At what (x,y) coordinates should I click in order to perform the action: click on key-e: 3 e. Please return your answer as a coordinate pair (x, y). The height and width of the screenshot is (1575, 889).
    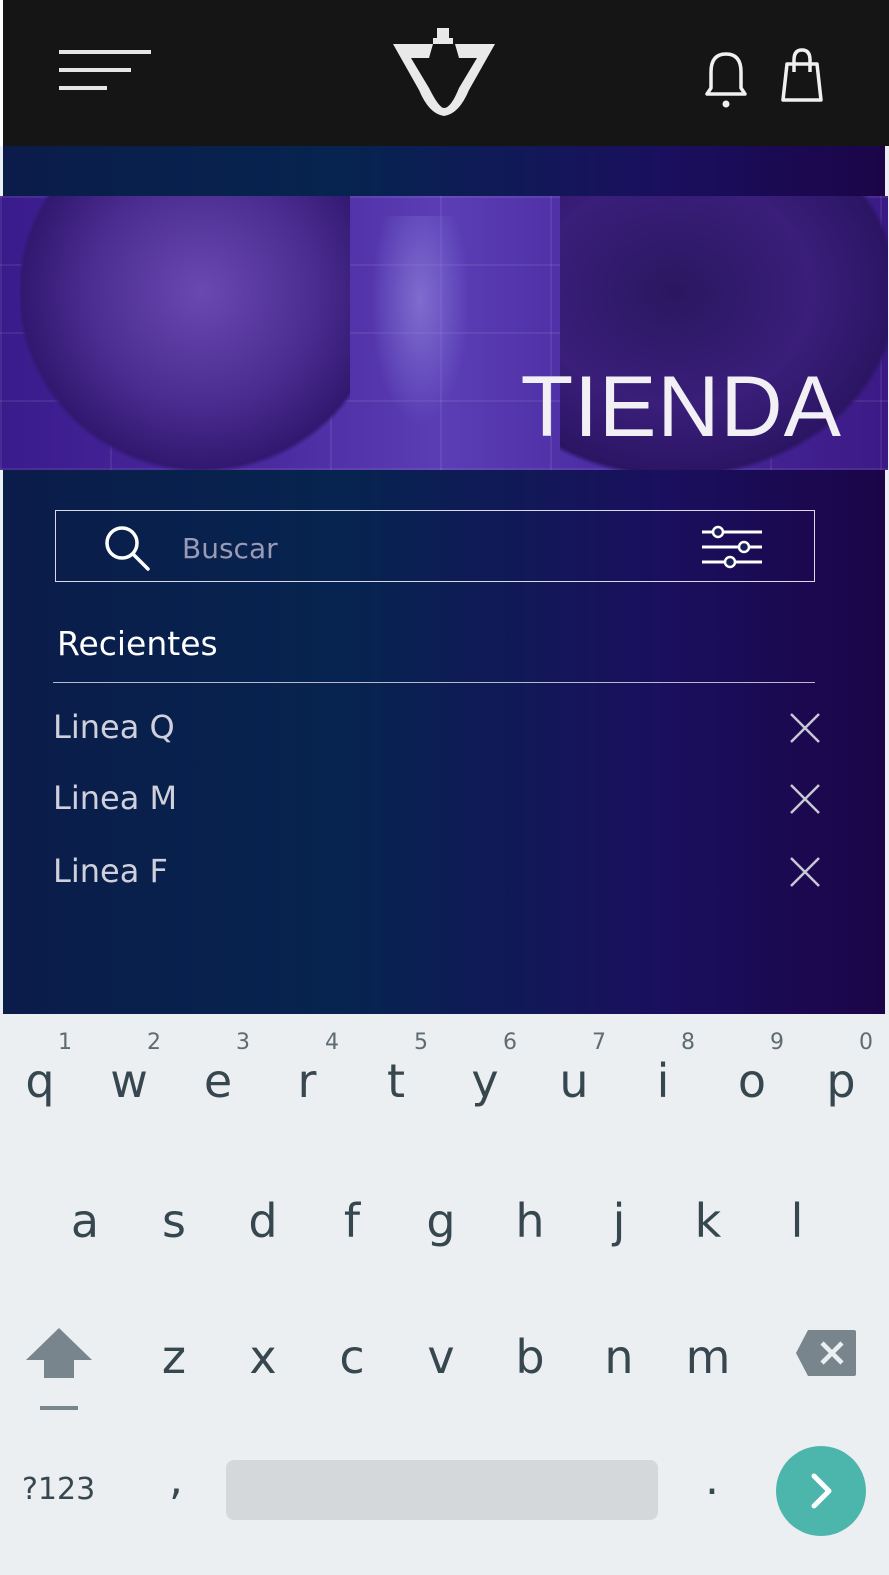
    Looking at the image, I should click on (218, 1069).